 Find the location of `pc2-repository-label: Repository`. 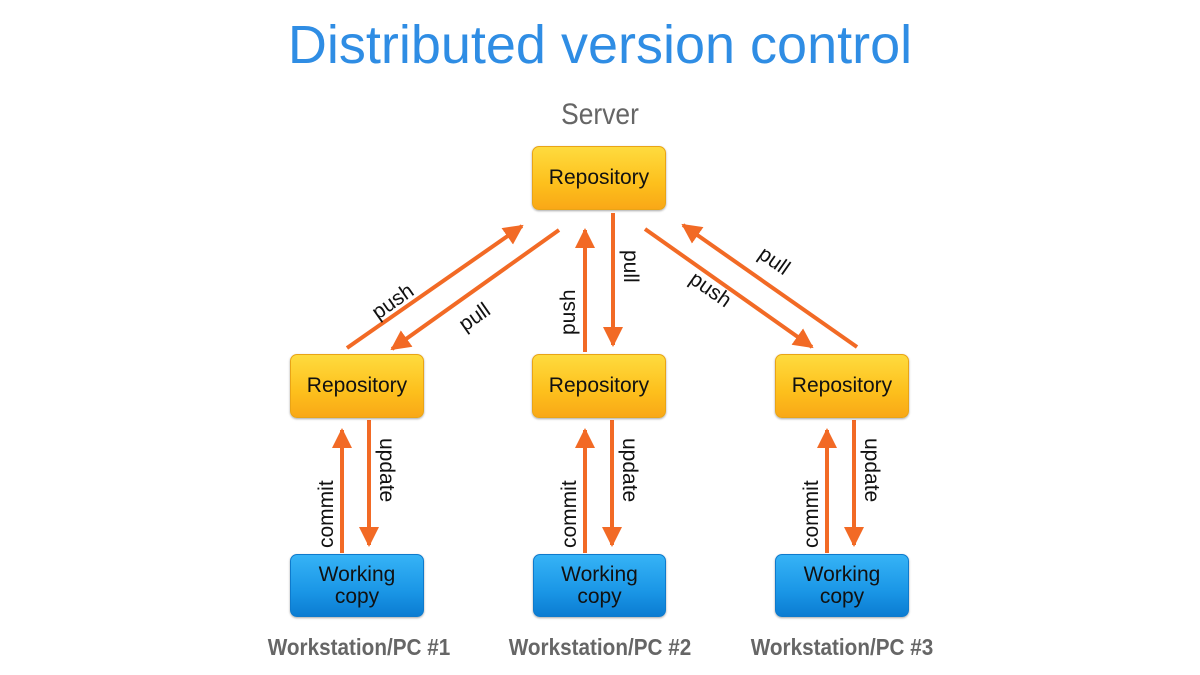

pc2-repository-label: Repository is located at coordinates (599, 385).